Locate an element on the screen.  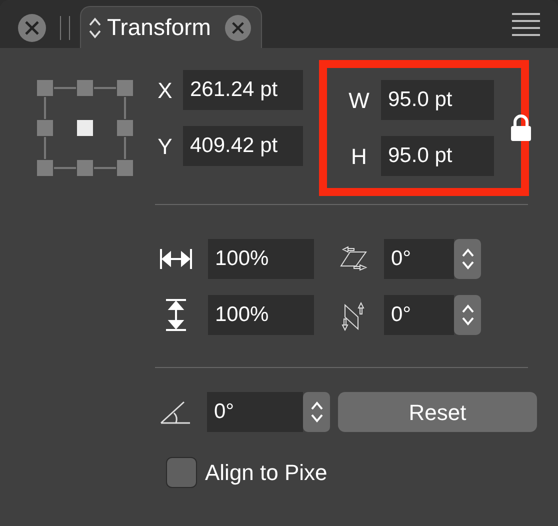
scale-width-icon is located at coordinates (176, 259).